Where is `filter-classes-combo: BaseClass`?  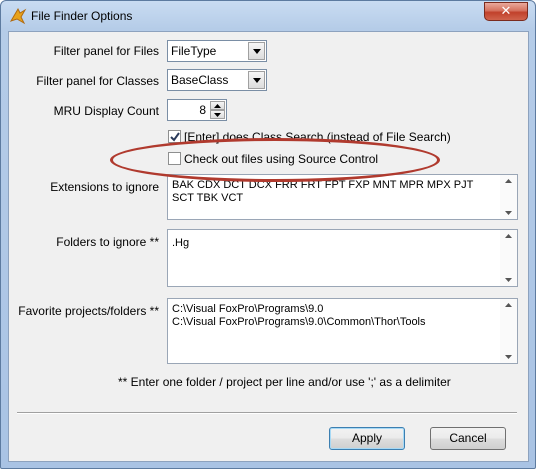 filter-classes-combo: BaseClass is located at coordinates (217, 80).